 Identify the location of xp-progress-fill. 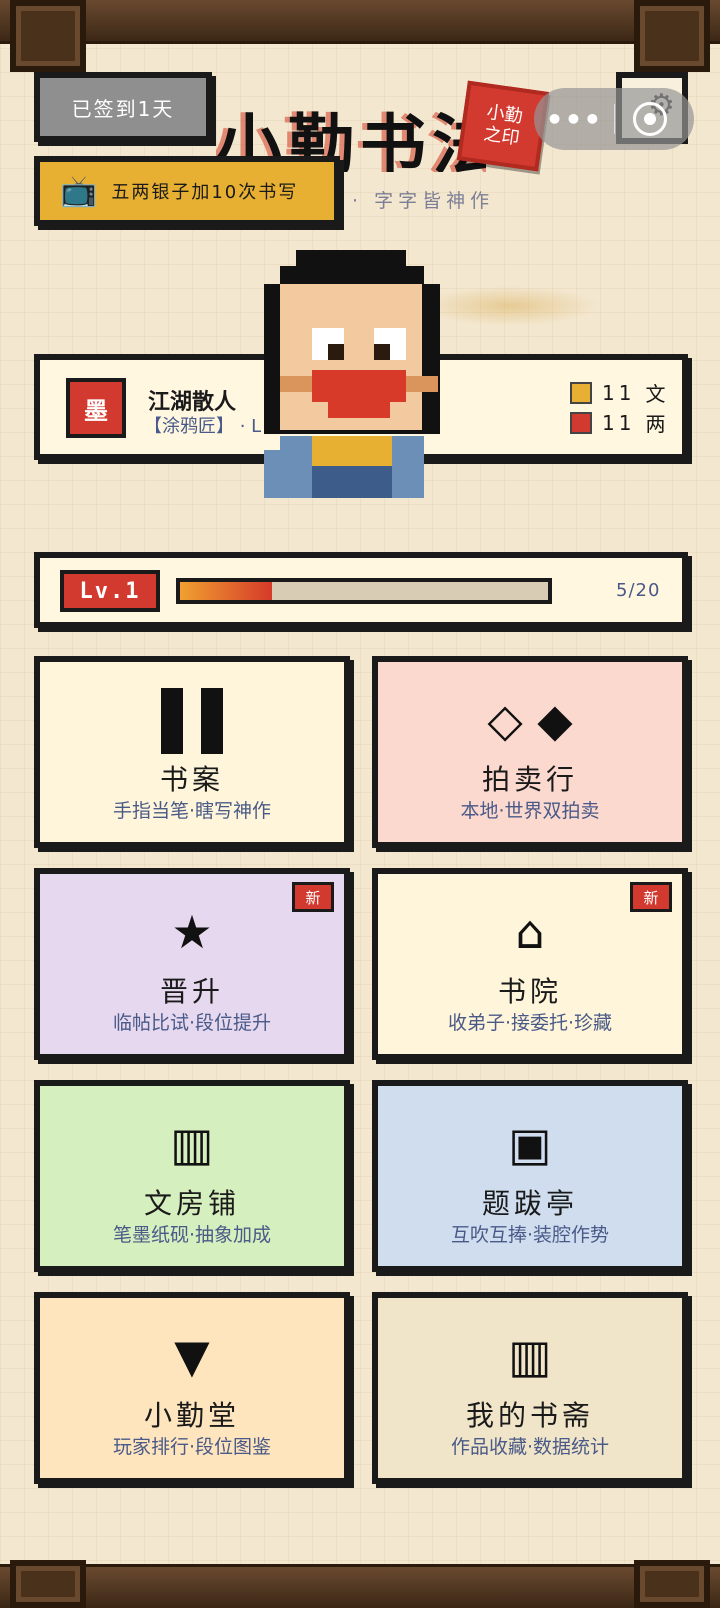
(226, 591).